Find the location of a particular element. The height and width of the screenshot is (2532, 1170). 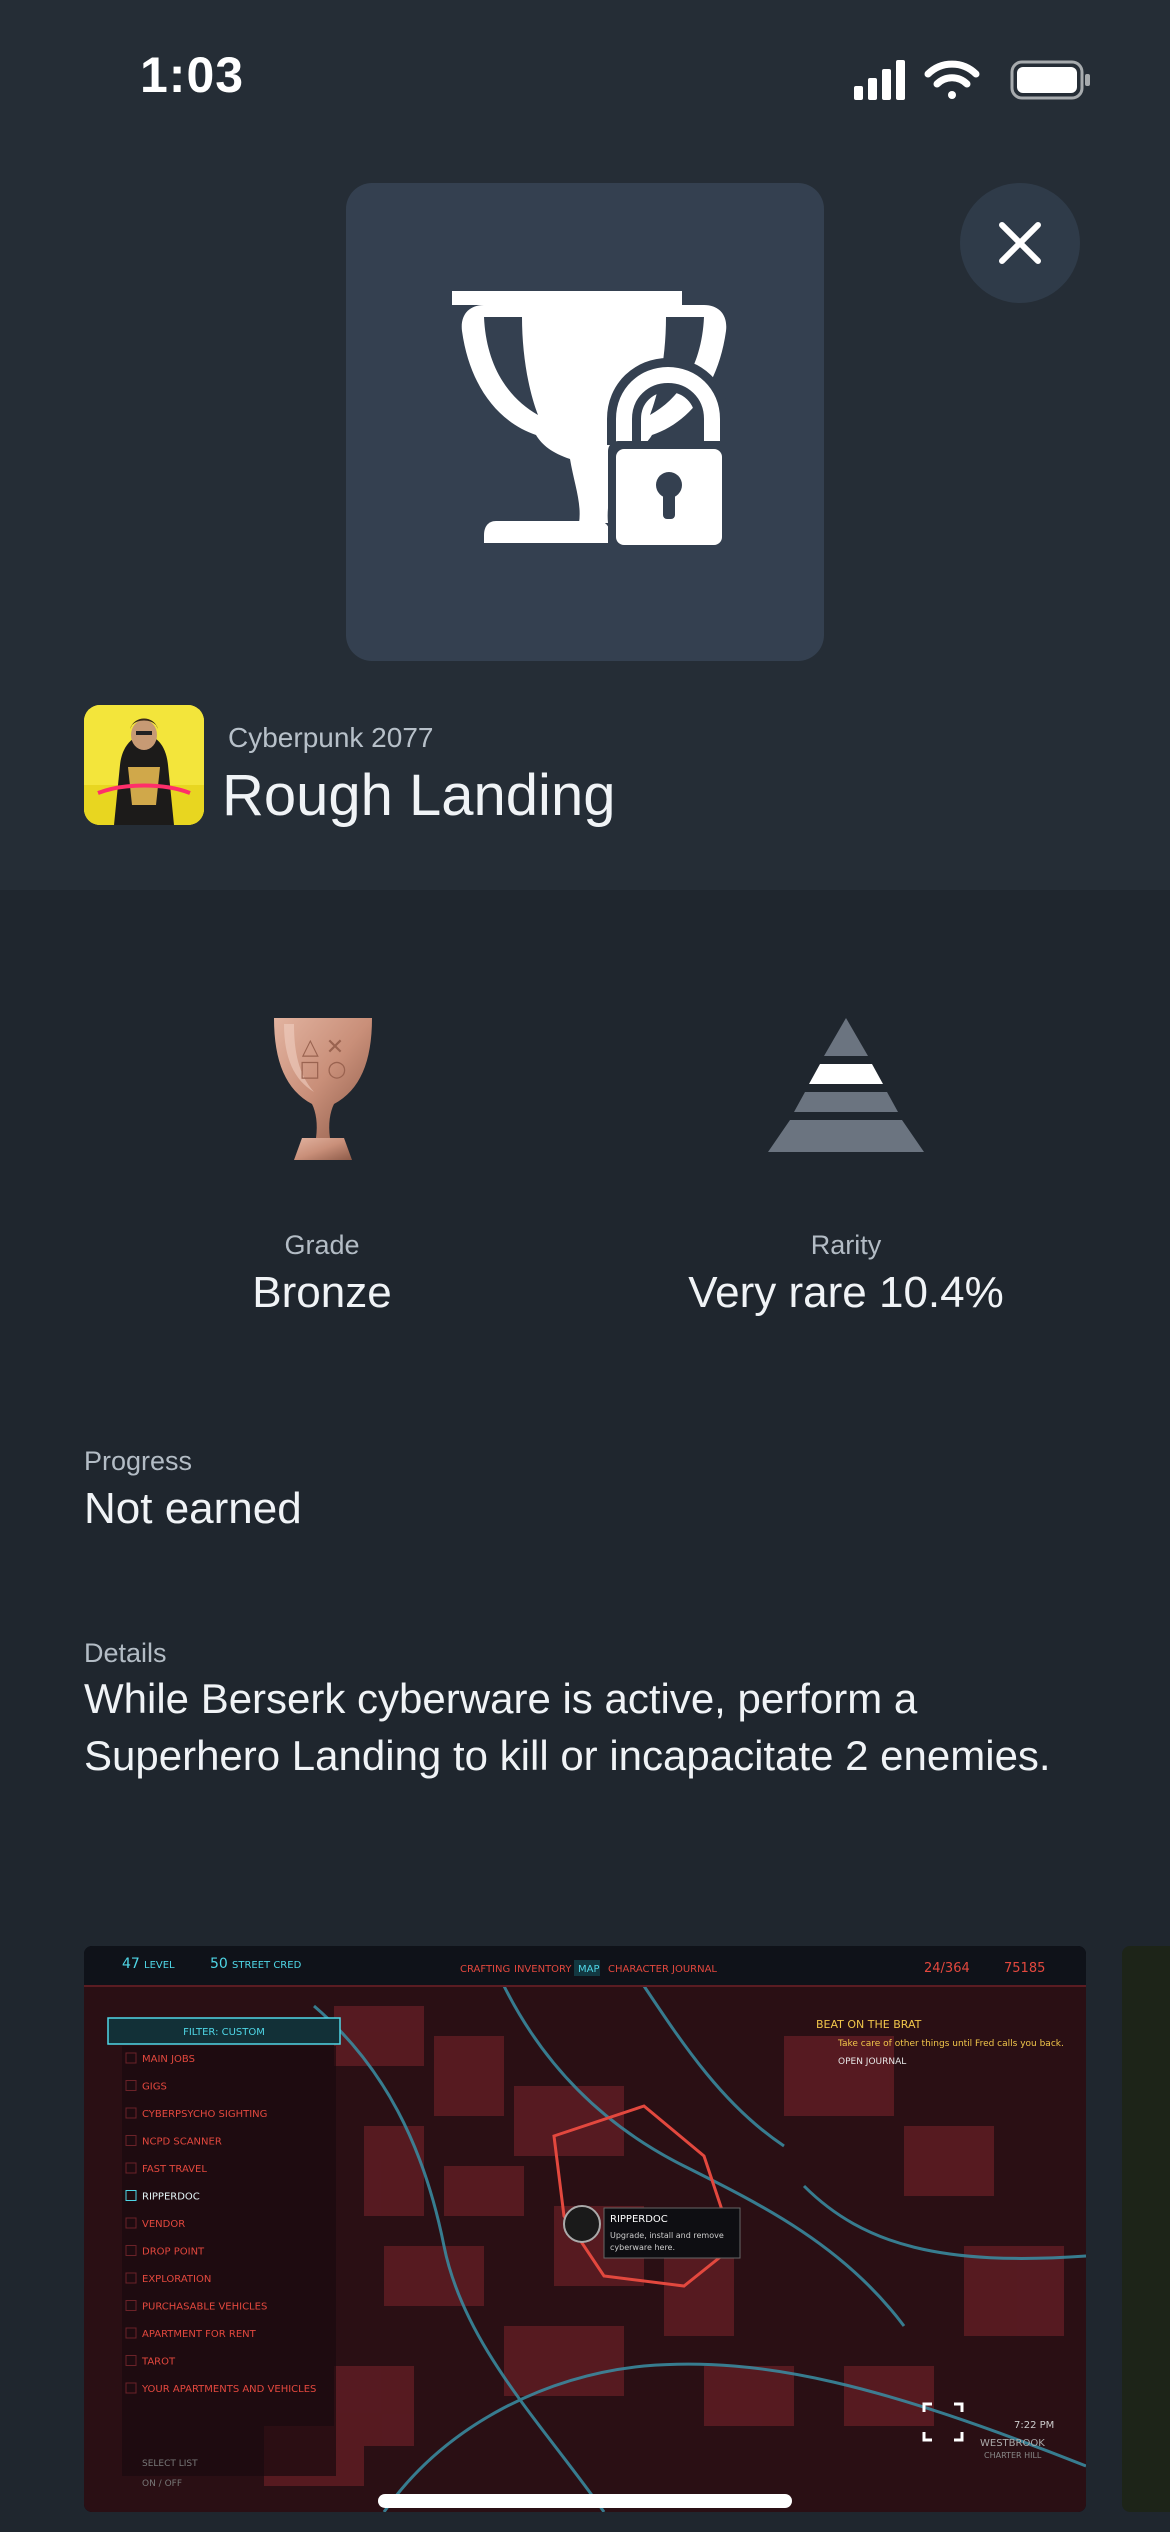

tooltip-title: RIPPERDOC is located at coordinates (639, 2219).